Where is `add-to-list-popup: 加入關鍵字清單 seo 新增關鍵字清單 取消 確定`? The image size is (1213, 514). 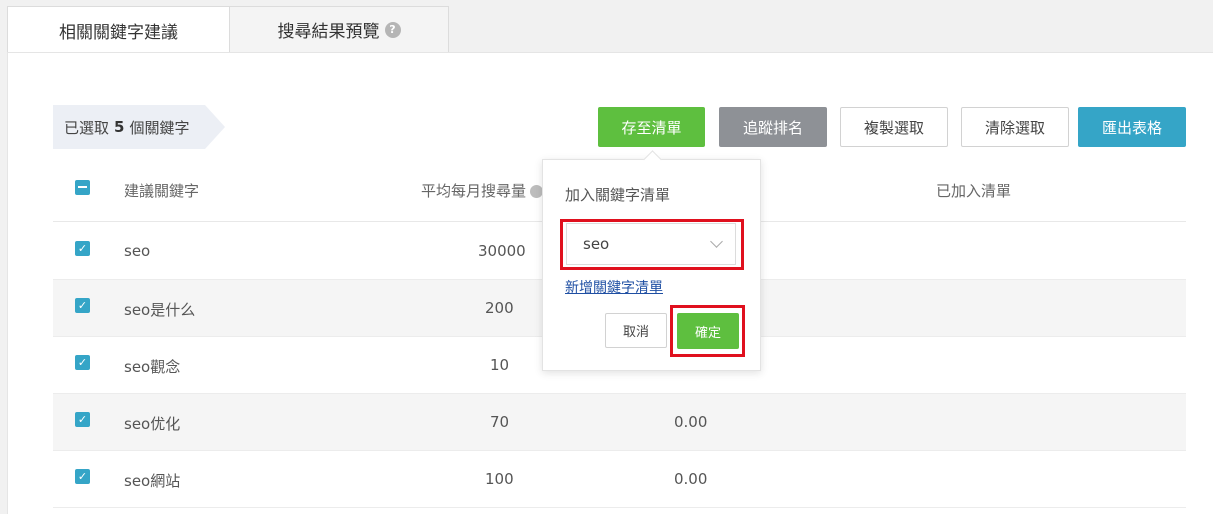
add-to-list-popup: 加入關鍵字清單 seo 新增關鍵字清單 取消 確定 is located at coordinates (651, 265).